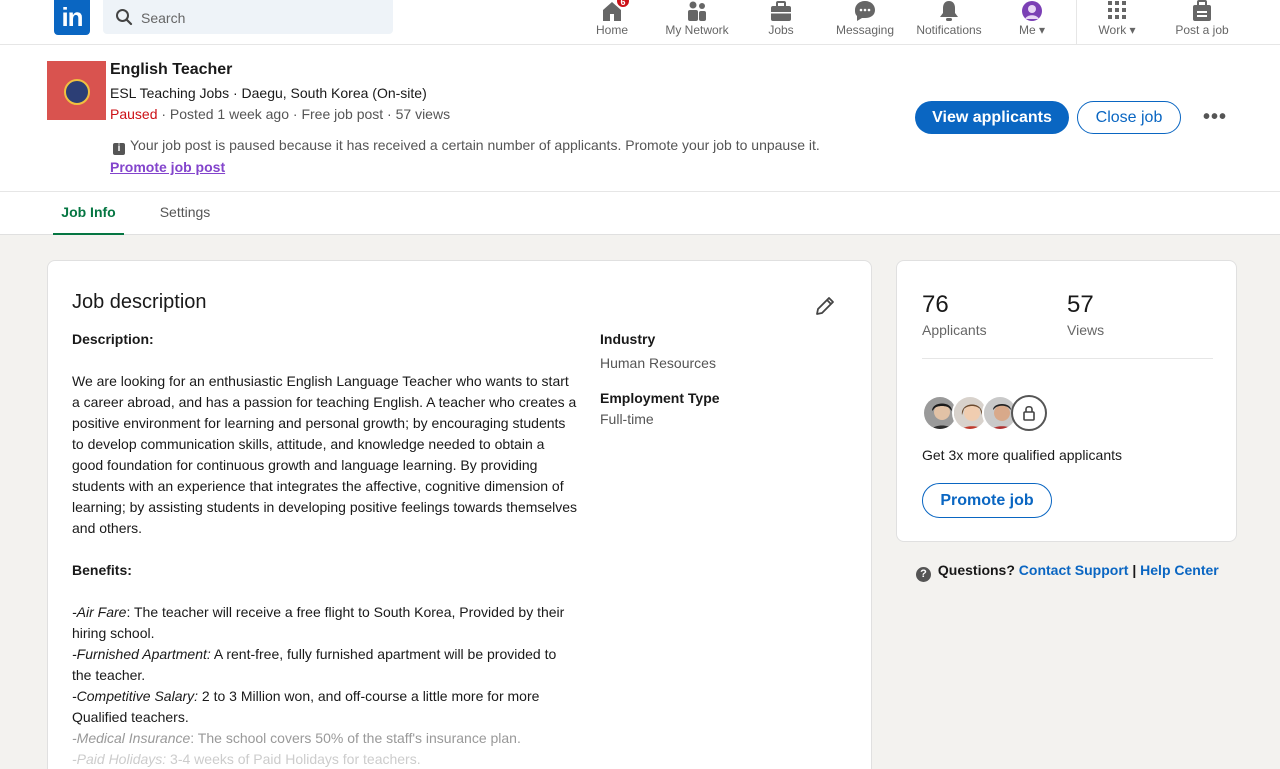 Image resolution: width=1280 pixels, height=769 pixels. I want to click on applicants-count: 76, so click(935, 304).